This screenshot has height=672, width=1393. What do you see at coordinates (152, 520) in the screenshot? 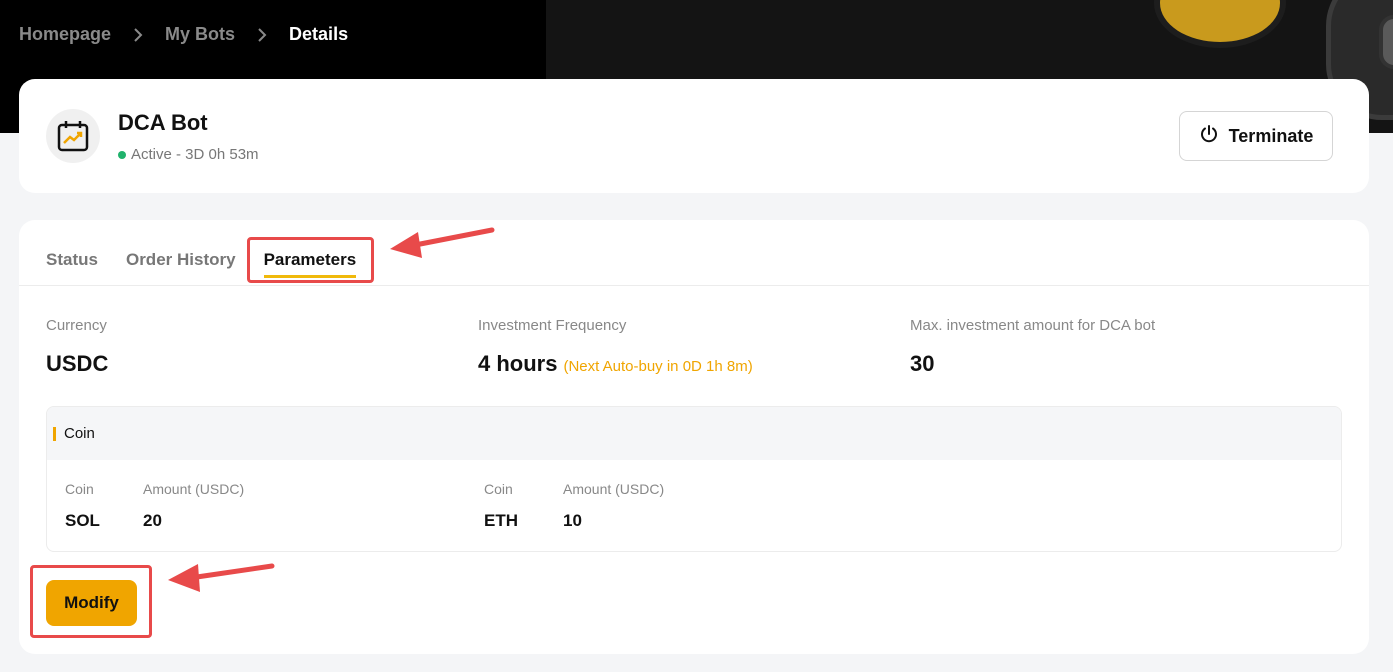
I see `coin-amount: 20` at bounding box center [152, 520].